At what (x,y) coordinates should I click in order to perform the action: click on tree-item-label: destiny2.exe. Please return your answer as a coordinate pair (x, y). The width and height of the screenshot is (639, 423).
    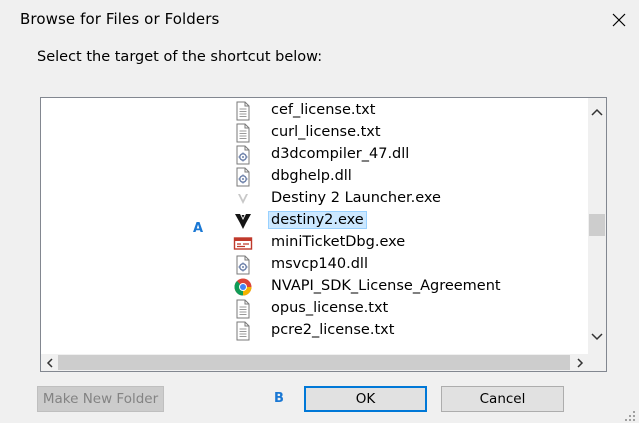
    Looking at the image, I should click on (317, 220).